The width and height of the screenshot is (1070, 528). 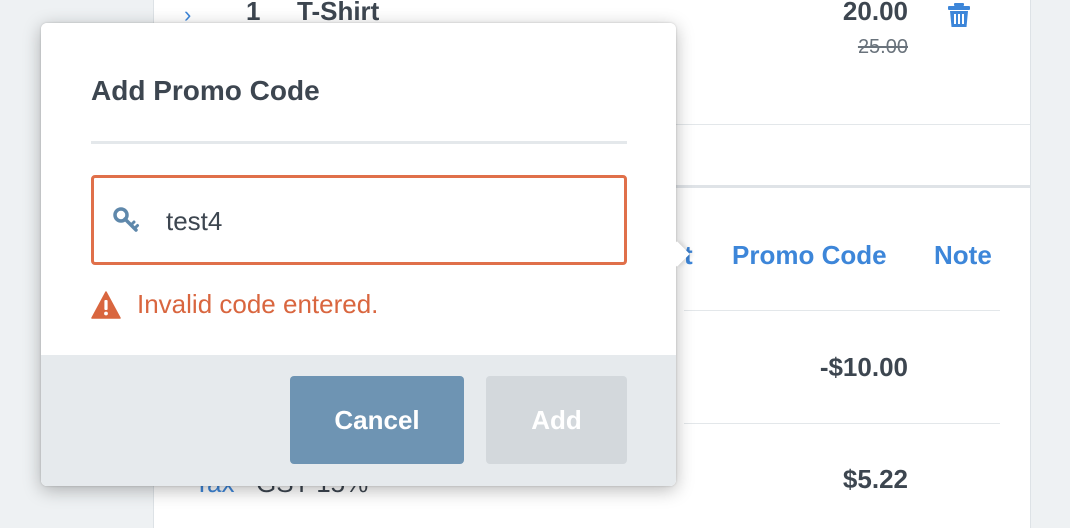 I want to click on promo-code-input, so click(x=386, y=221).